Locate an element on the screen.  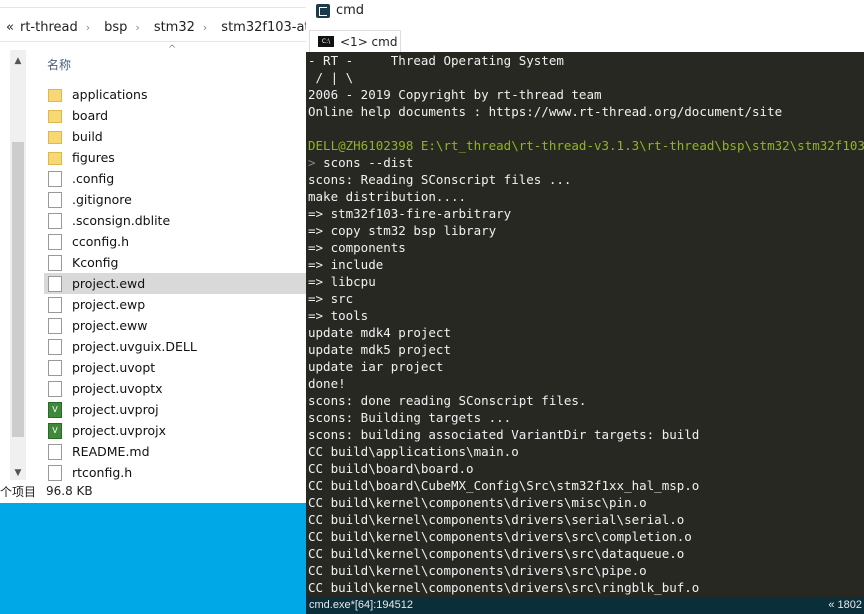
file-item: README.md is located at coordinates (175, 451).